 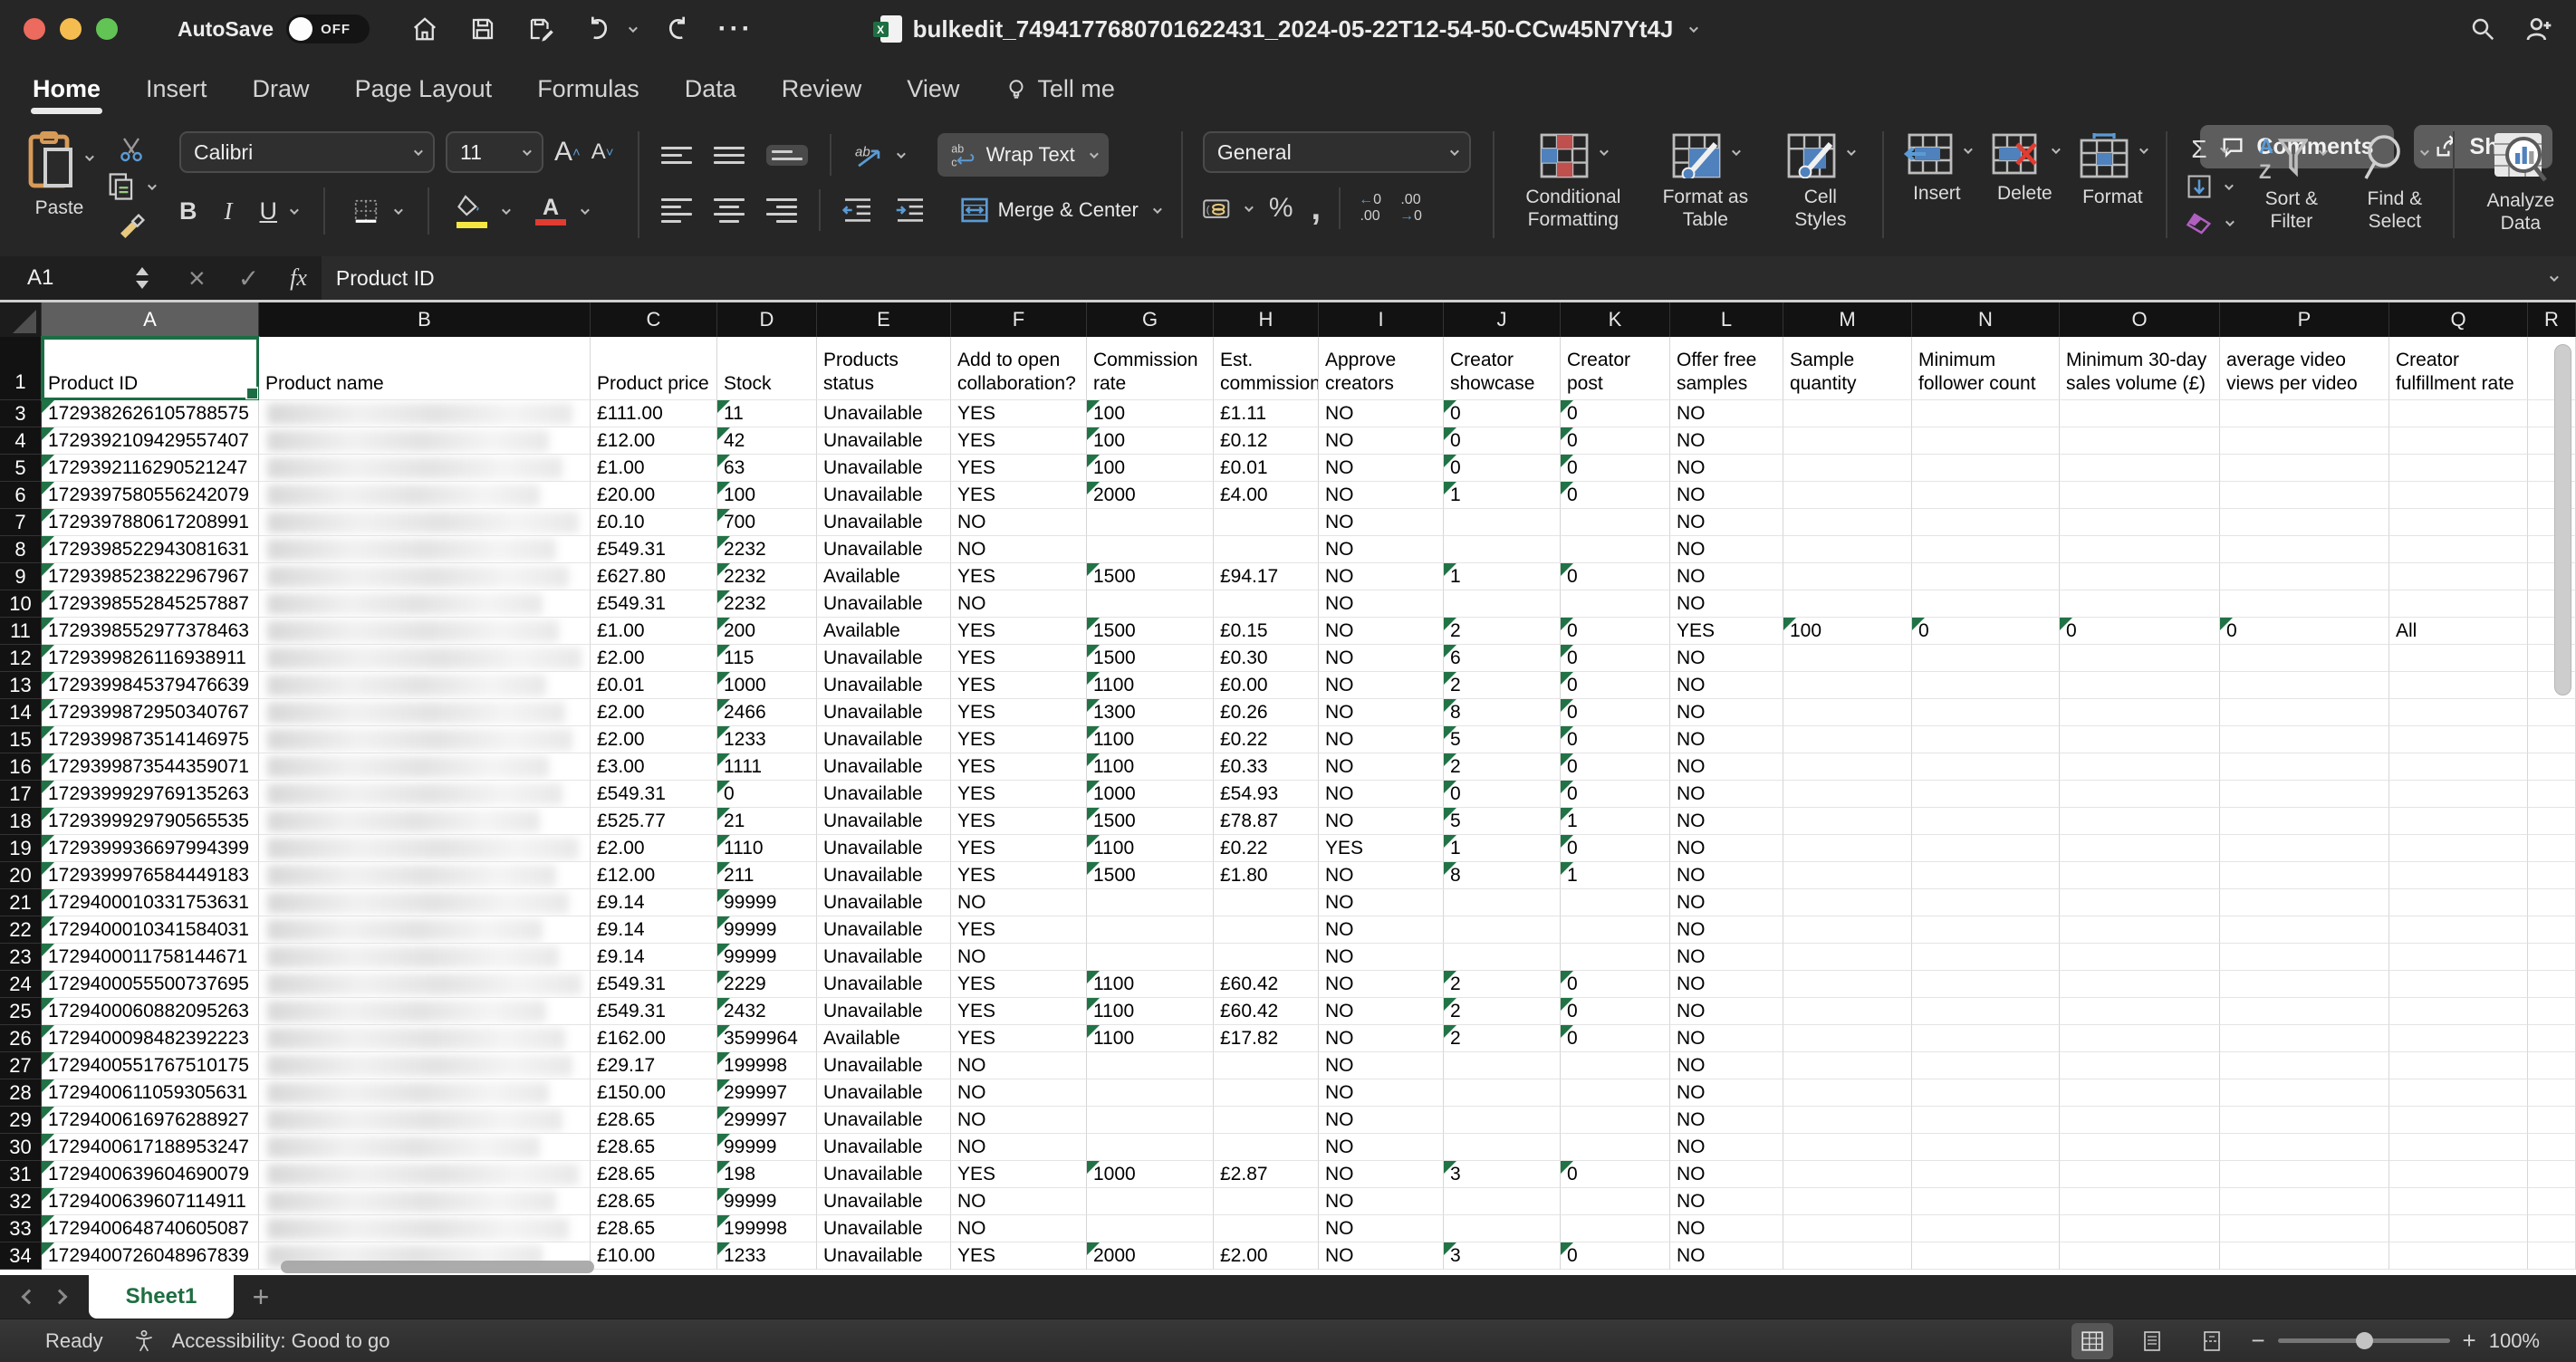 What do you see at coordinates (1847, 821) in the screenshot?
I see `cell-M18` at bounding box center [1847, 821].